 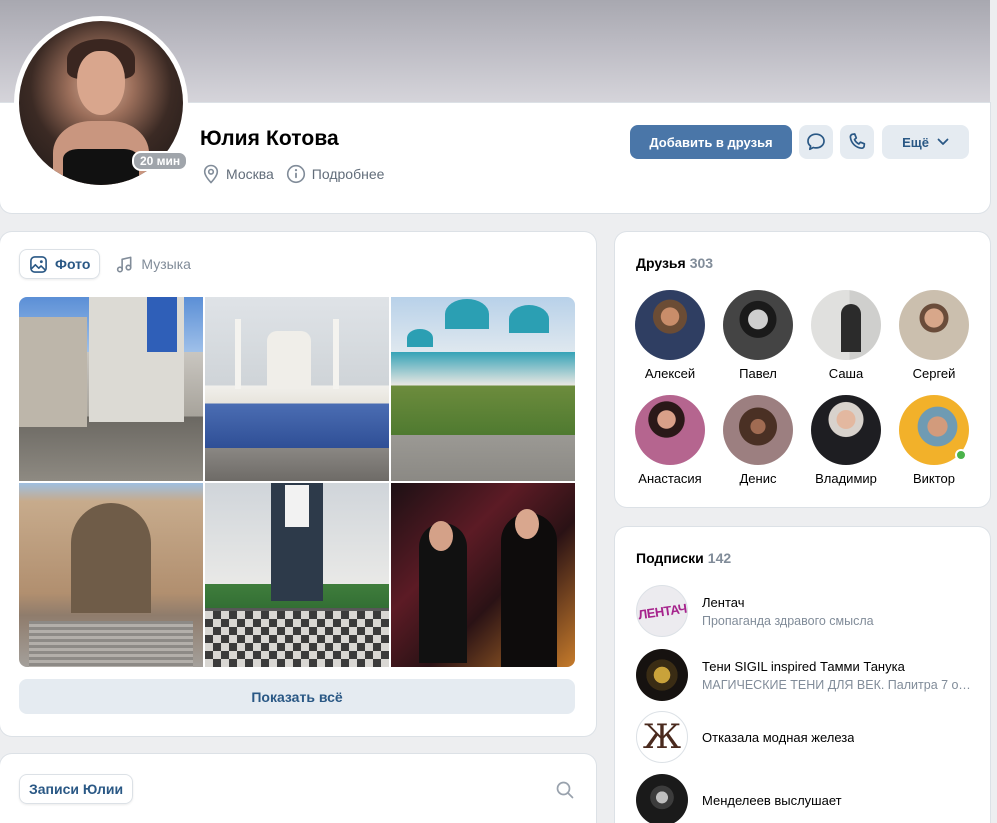 I want to click on friend-item: Владимир, so click(x=846, y=440).